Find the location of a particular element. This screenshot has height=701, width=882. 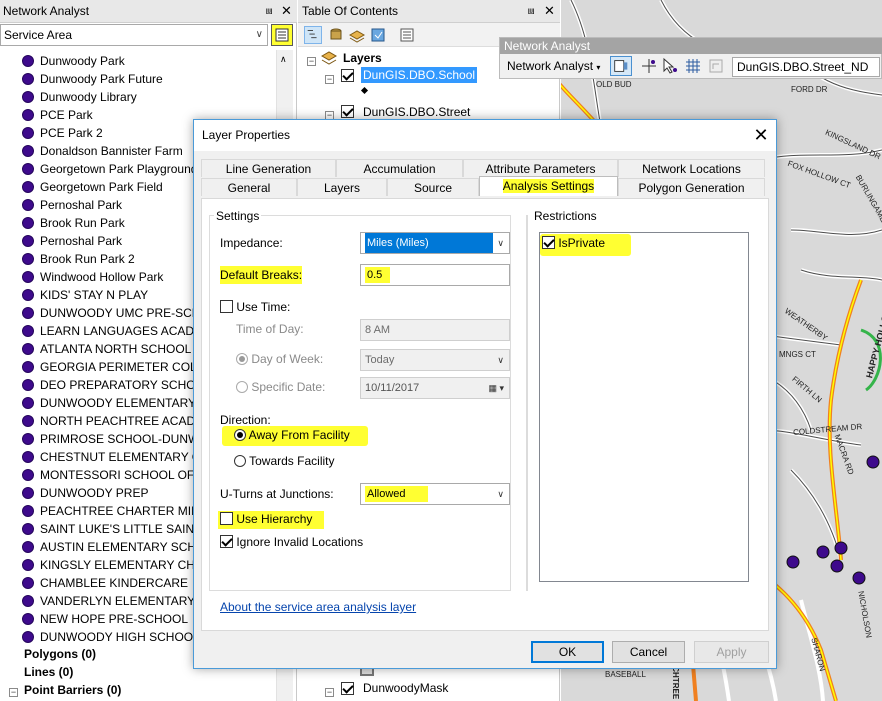

restrictions-list: IsPrivate is located at coordinates (644, 407).